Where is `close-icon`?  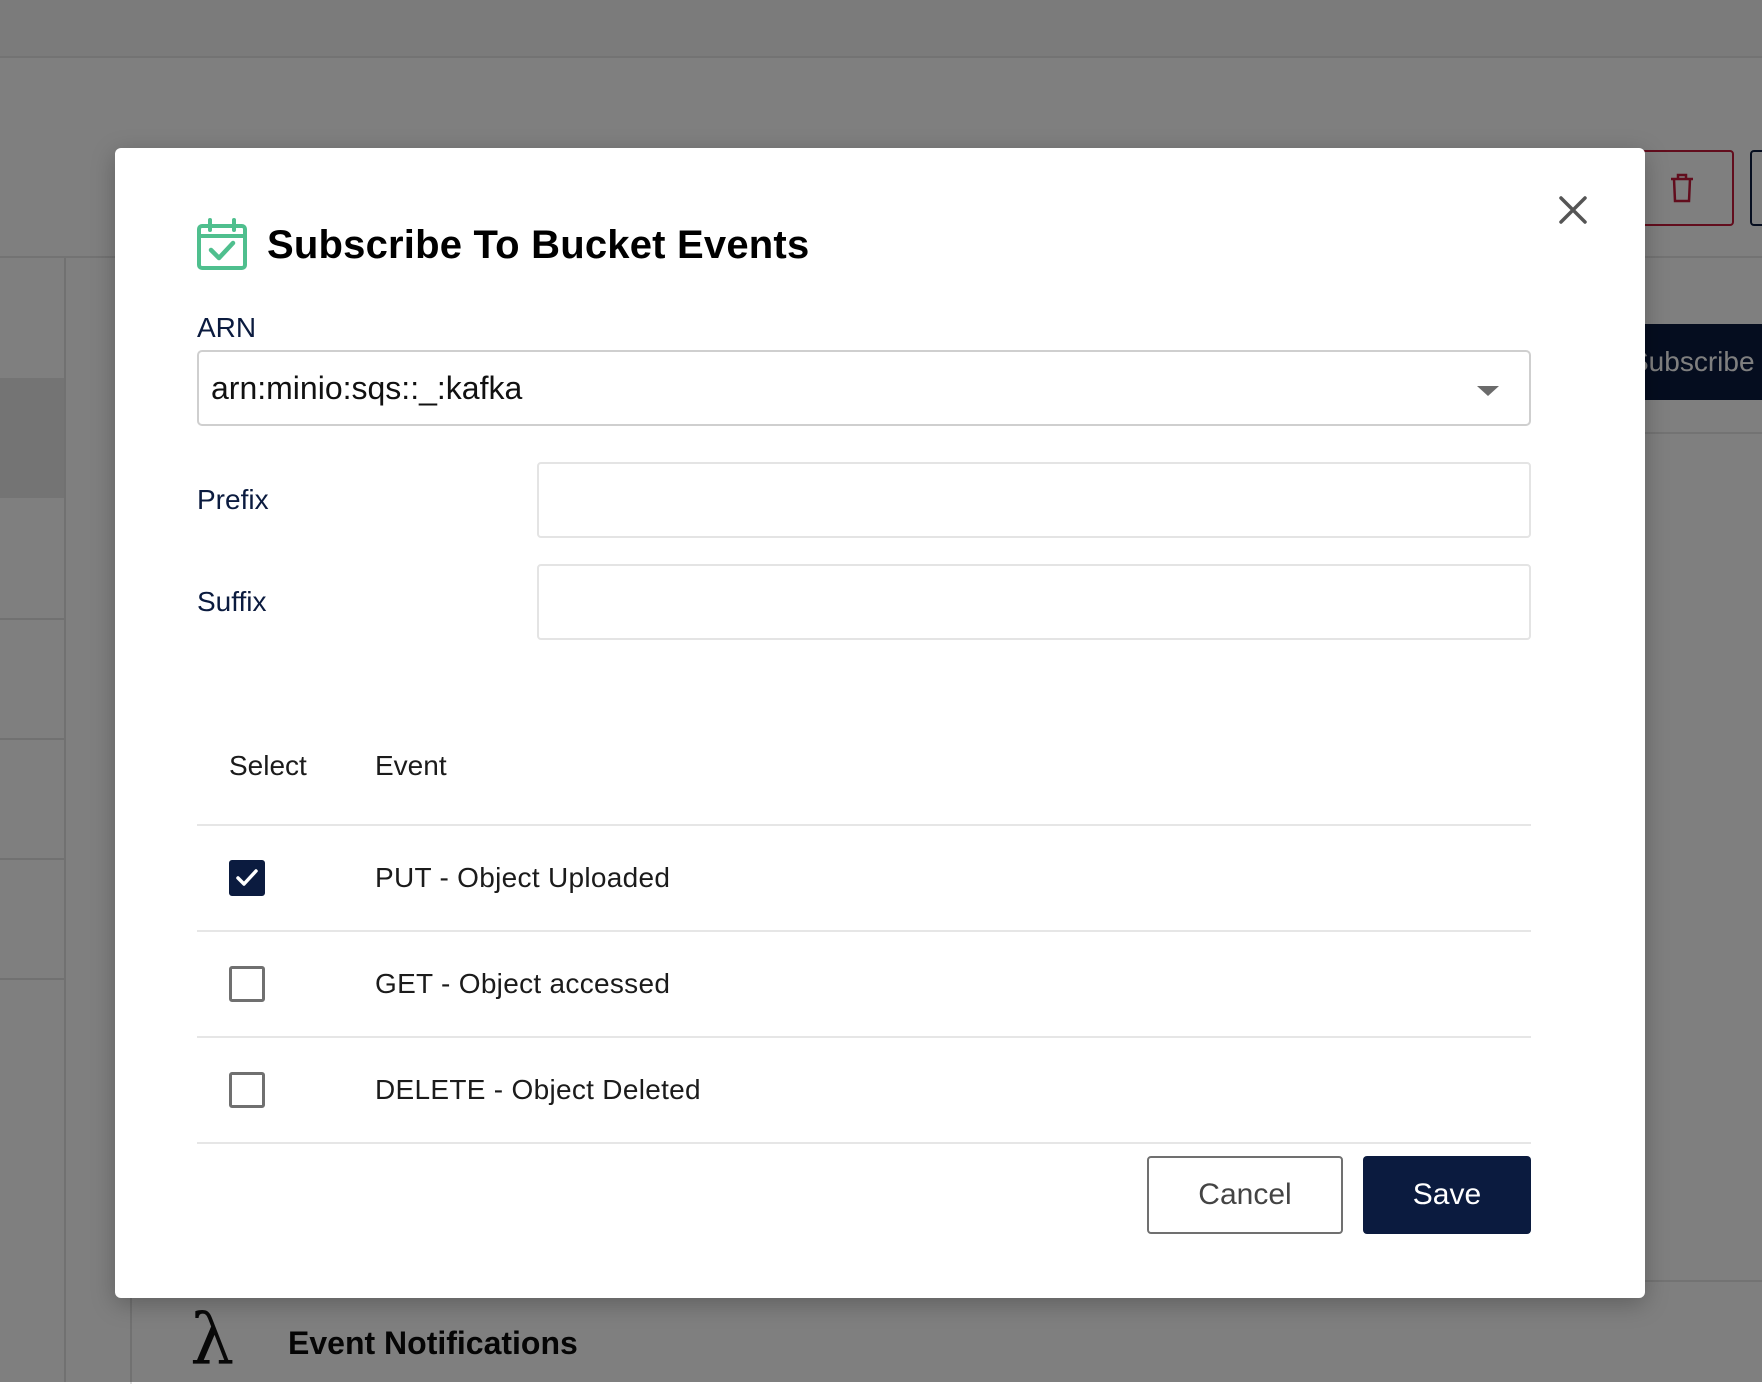
close-icon is located at coordinates (1573, 210).